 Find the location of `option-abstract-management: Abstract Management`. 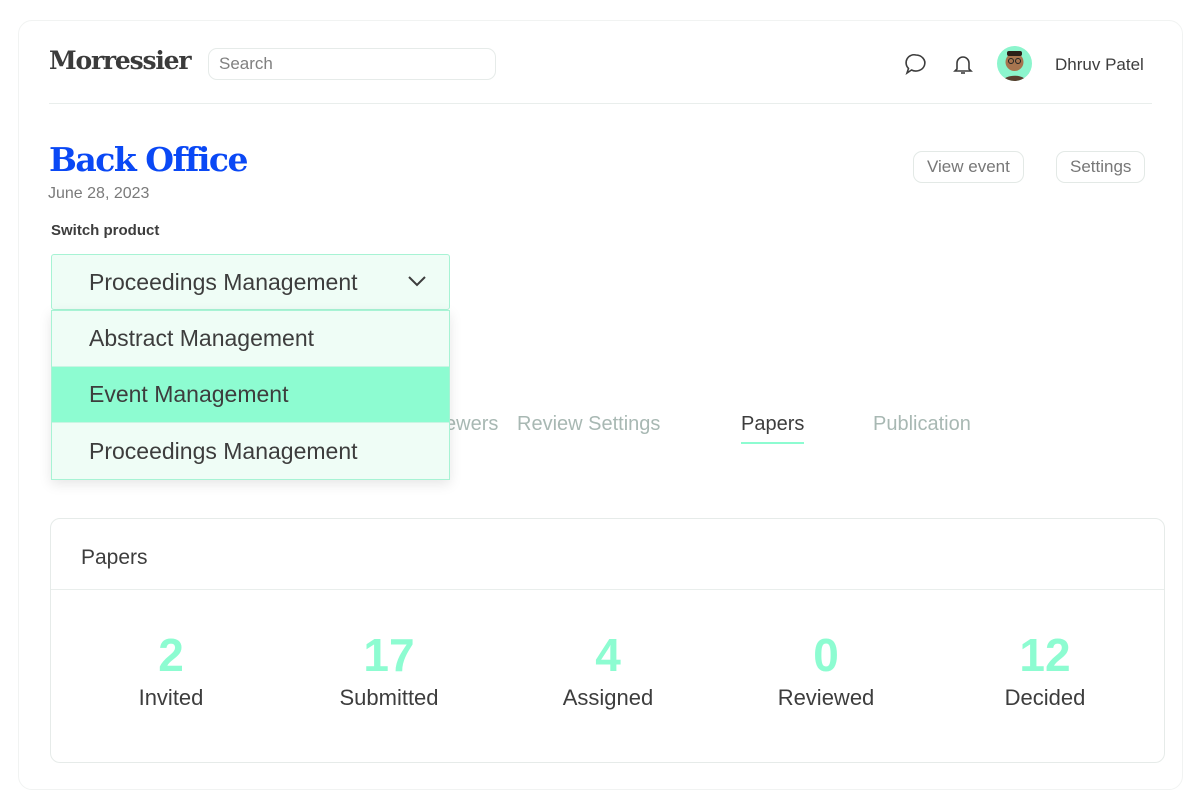

option-abstract-management: Abstract Management is located at coordinates (250, 339).